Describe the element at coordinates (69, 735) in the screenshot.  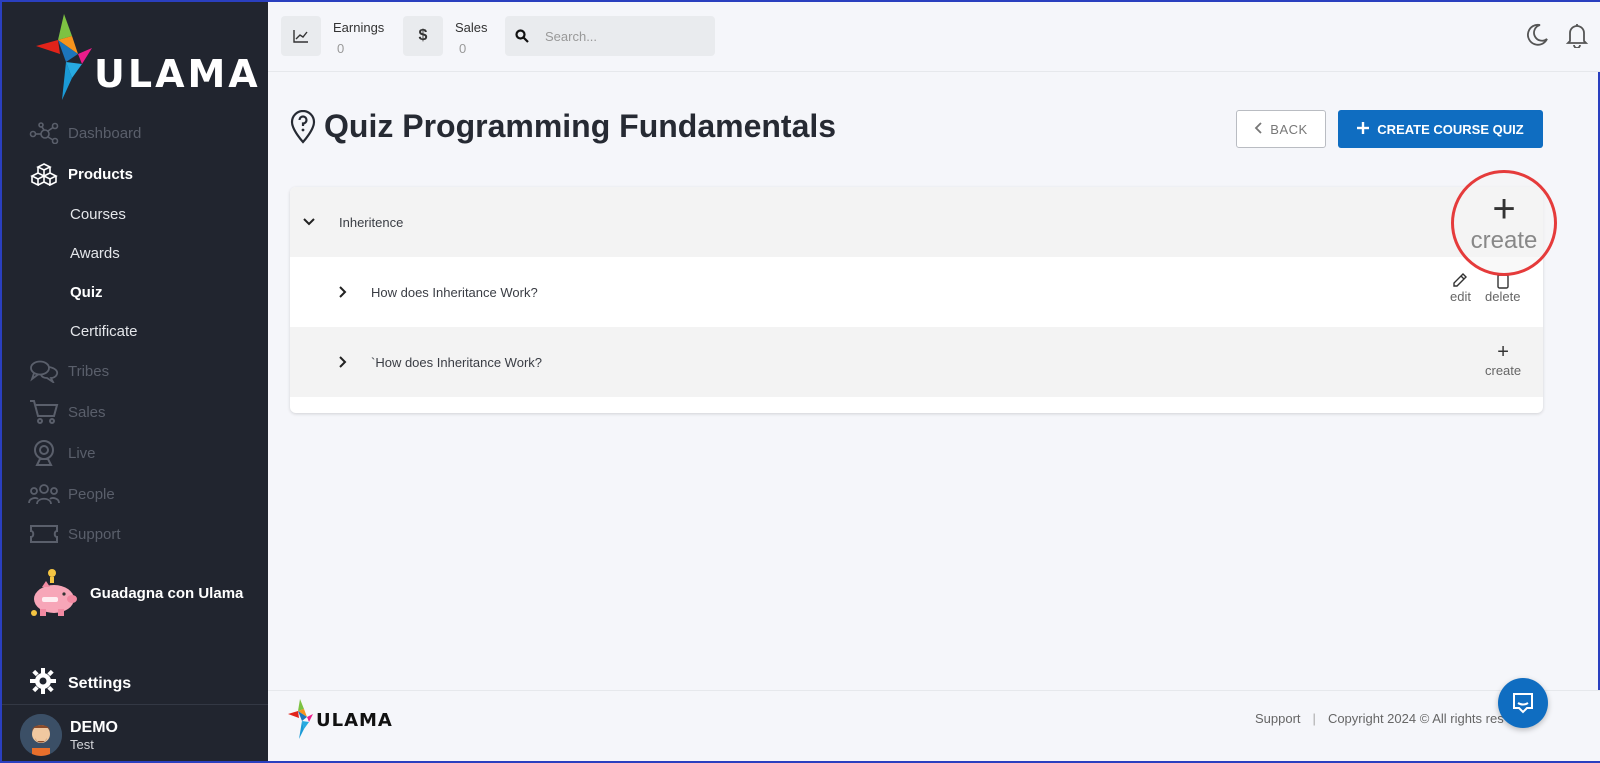
I see `user-profile: DEMO Test` at that location.